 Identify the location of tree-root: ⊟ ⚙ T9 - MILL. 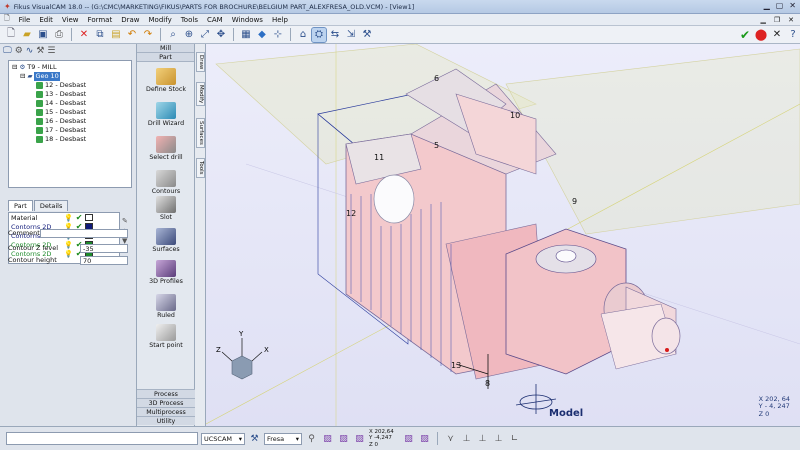
(70, 67).